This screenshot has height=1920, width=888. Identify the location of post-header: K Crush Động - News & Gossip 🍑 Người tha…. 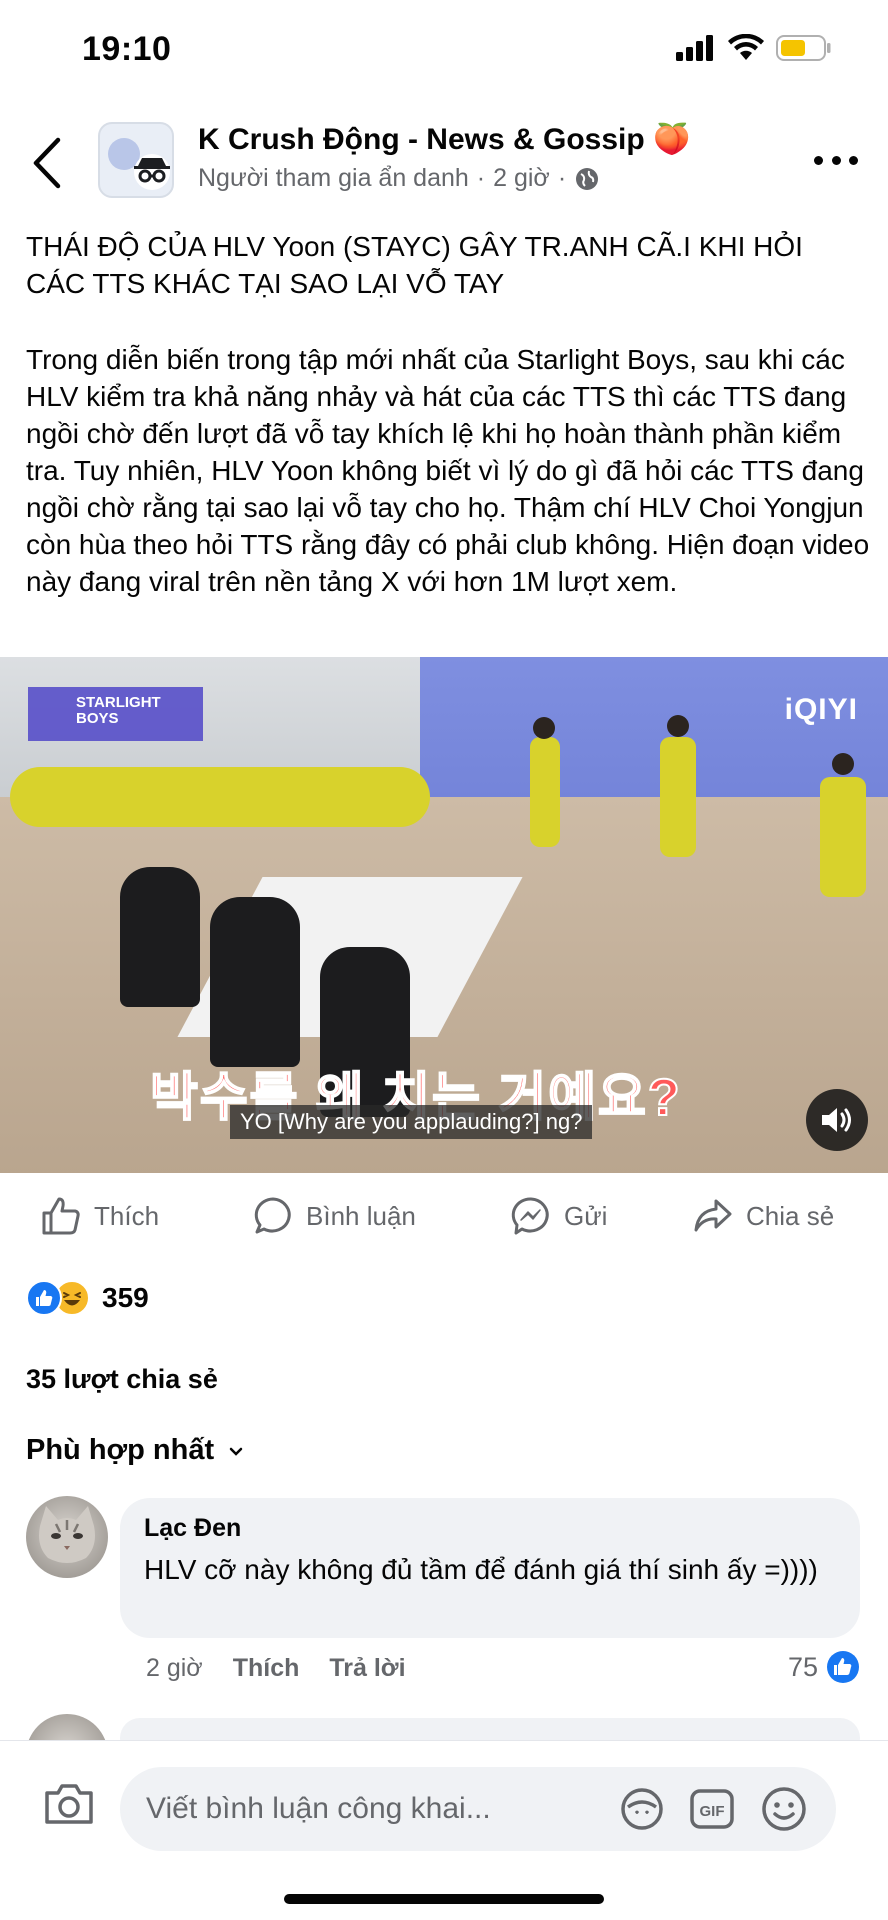
(444, 162).